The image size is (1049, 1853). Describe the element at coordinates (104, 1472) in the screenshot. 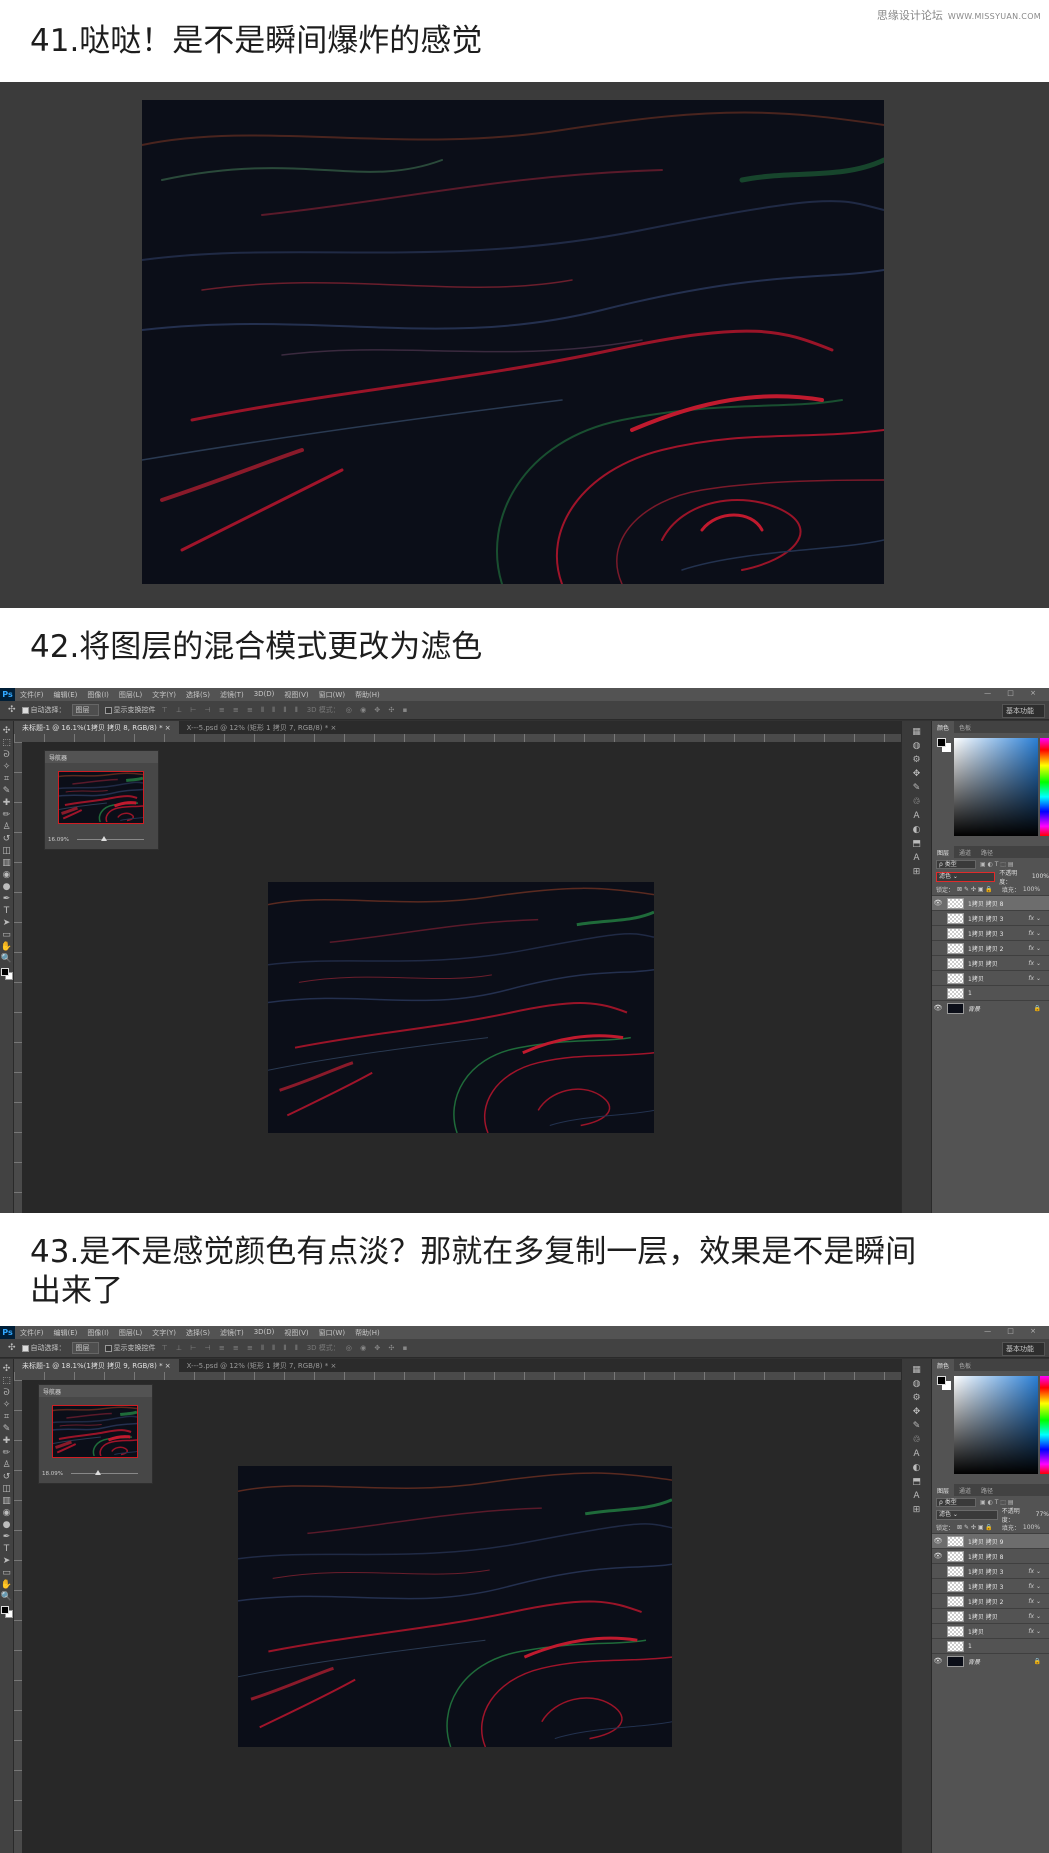

I see `navigator-zoom-slider` at that location.